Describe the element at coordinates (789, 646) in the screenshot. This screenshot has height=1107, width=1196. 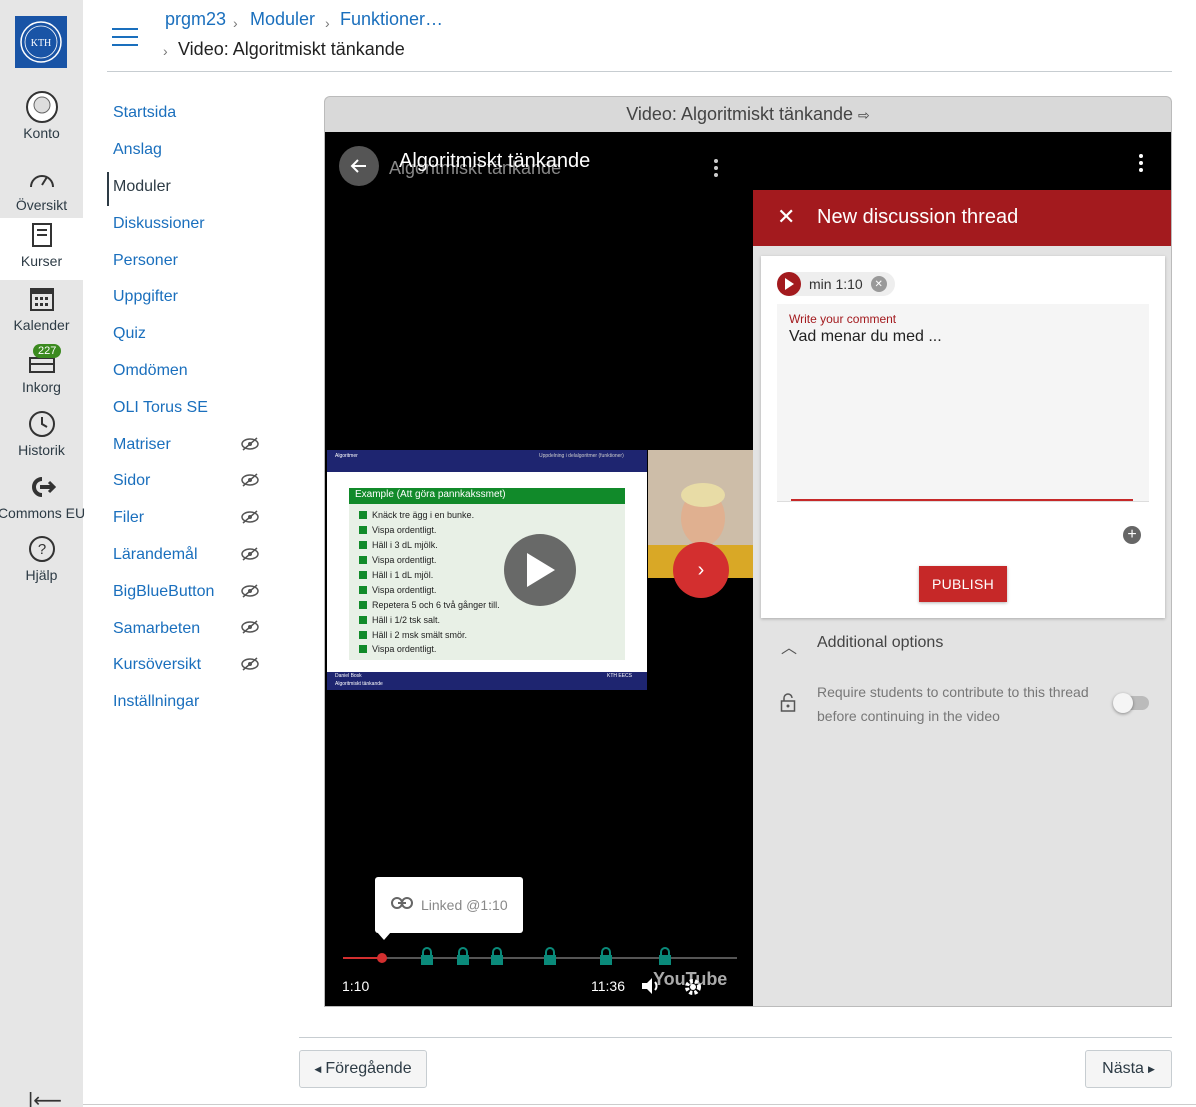
I see `chevron-up-icon: ︿` at that location.